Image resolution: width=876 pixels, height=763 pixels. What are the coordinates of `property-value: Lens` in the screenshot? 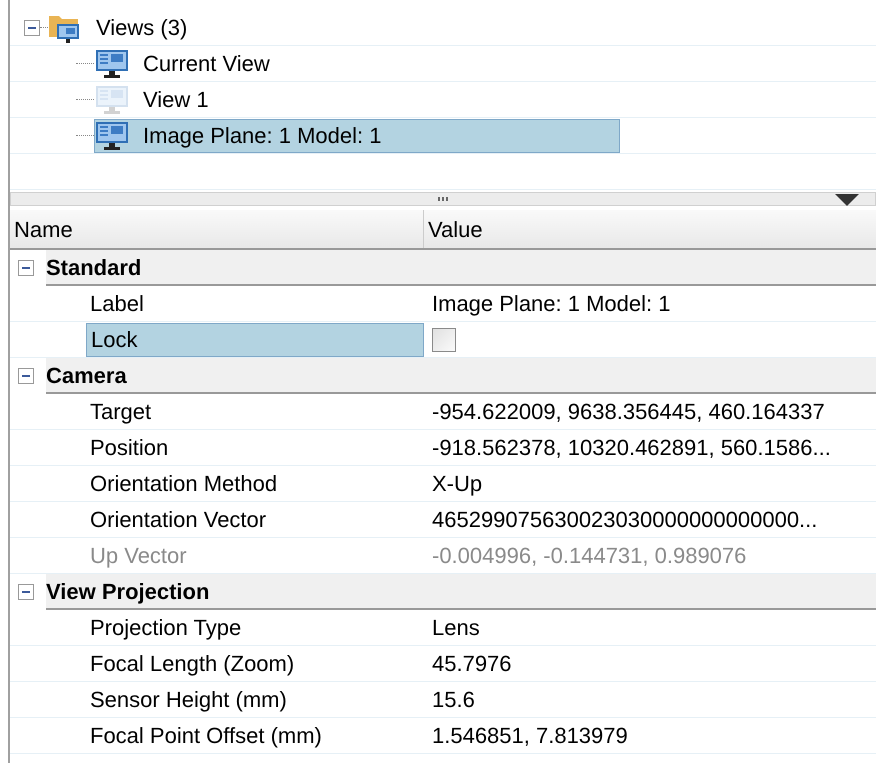 It's located at (456, 627).